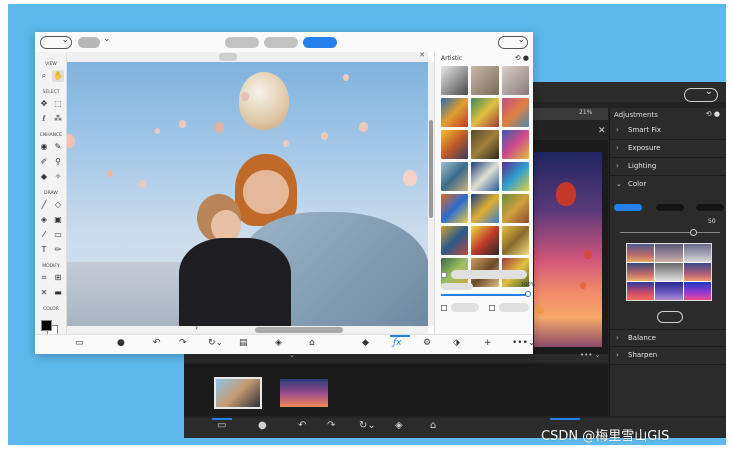 The height and width of the screenshot is (450, 731). What do you see at coordinates (485, 295) in the screenshot?
I see `opacity-slider-track` at bounding box center [485, 295].